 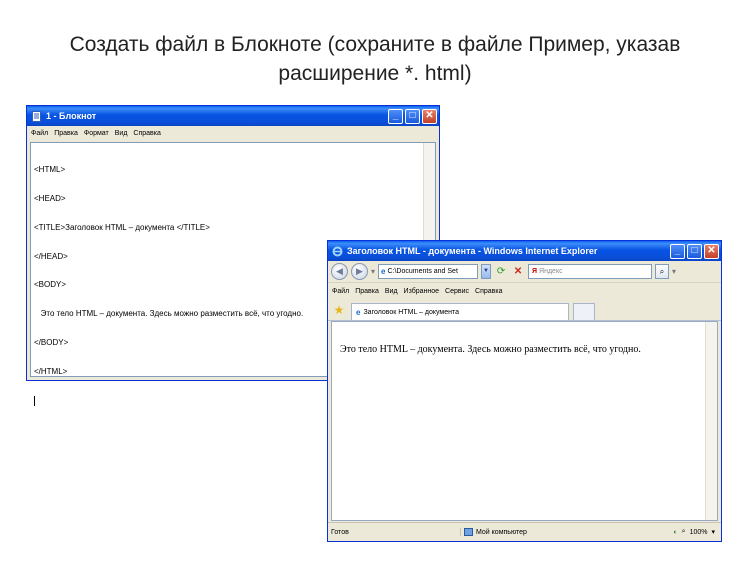 What do you see at coordinates (486, 271) in the screenshot?
I see `address-dropdown-button: ▼` at bounding box center [486, 271].